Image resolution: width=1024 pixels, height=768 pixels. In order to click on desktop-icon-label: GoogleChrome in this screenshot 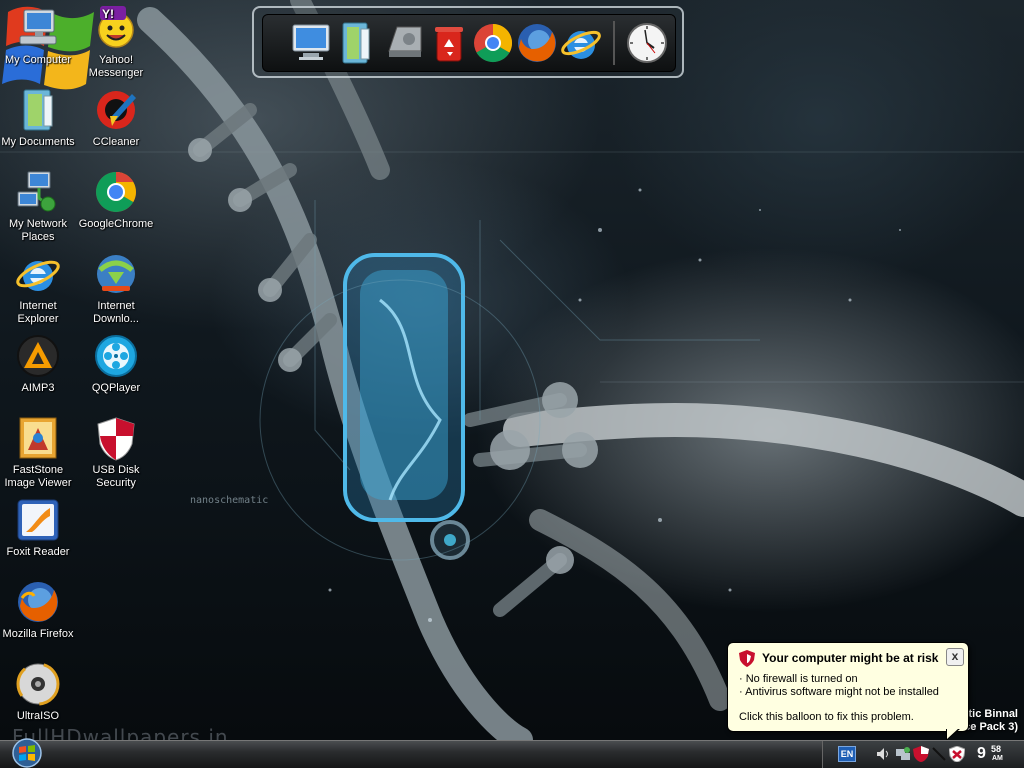, I will do `click(116, 224)`.